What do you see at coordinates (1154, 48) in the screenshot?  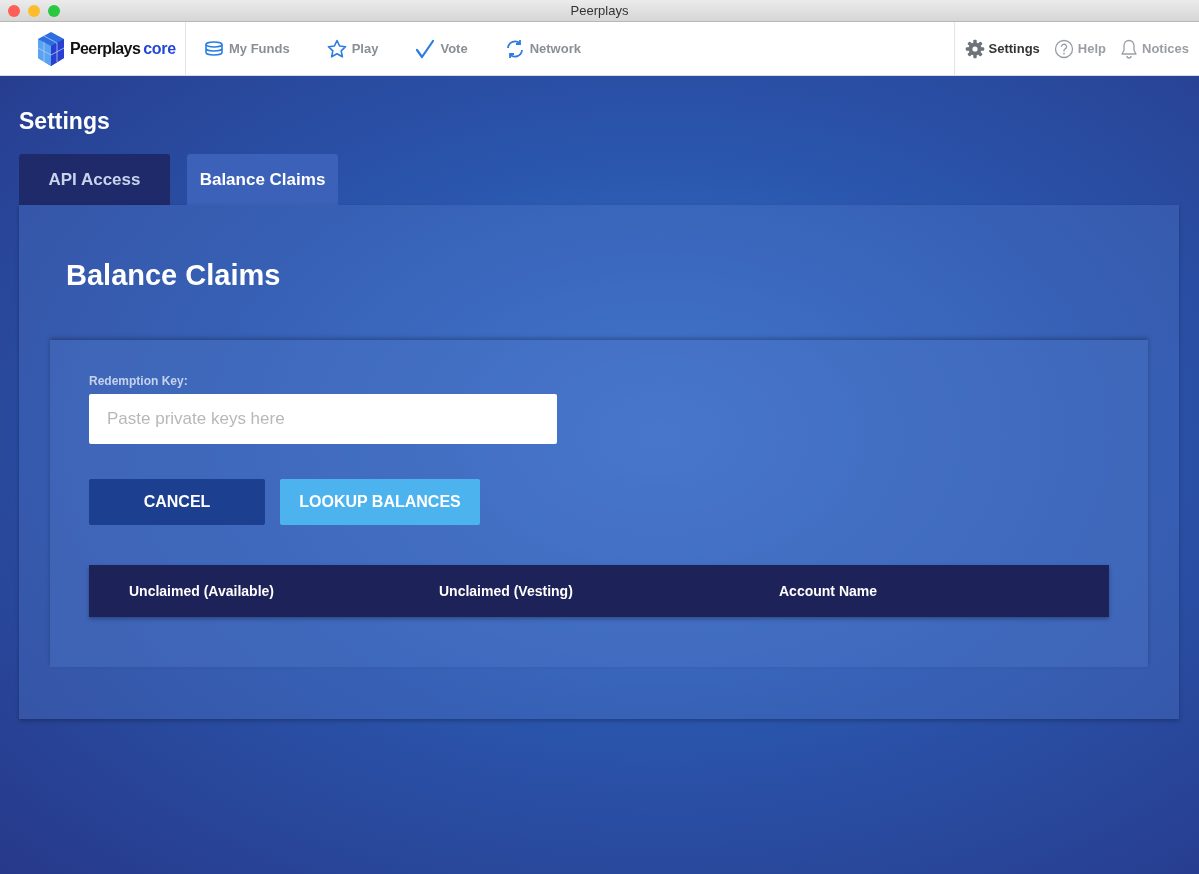 I see `nav-link: Notices` at bounding box center [1154, 48].